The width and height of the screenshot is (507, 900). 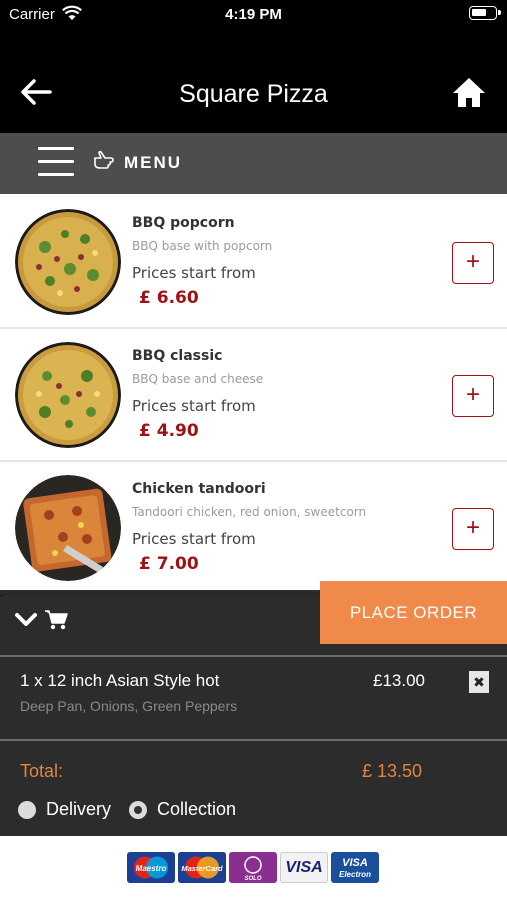 What do you see at coordinates (169, 564) in the screenshot?
I see `item-price: £ 7.00` at bounding box center [169, 564].